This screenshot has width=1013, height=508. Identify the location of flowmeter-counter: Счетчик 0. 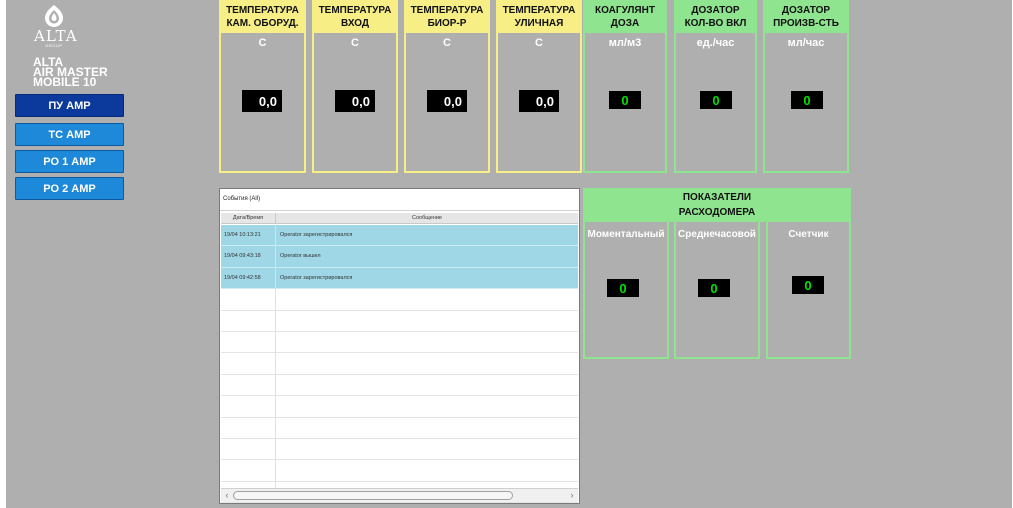
(808, 290).